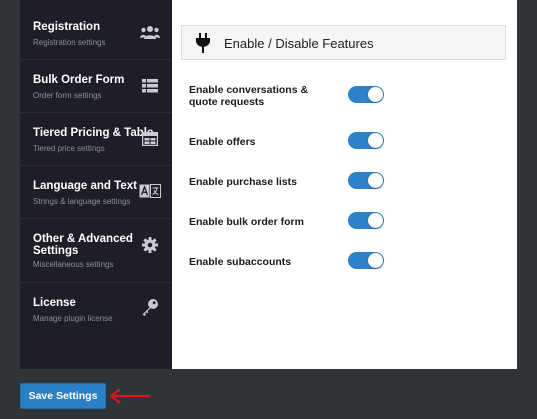 The height and width of the screenshot is (419, 537). What do you see at coordinates (69, 42) in the screenshot?
I see `sidebar-item-subtitle: Registration settings` at bounding box center [69, 42].